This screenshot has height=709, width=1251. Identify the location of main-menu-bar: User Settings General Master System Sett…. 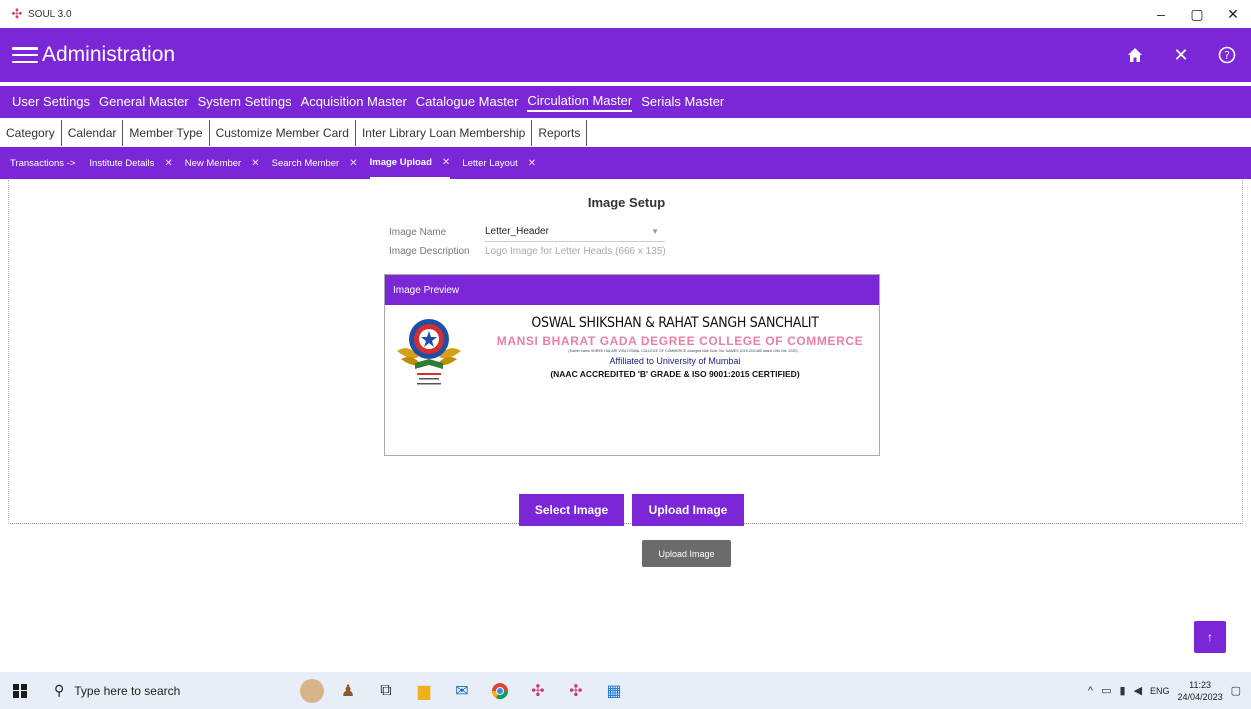
(625, 102).